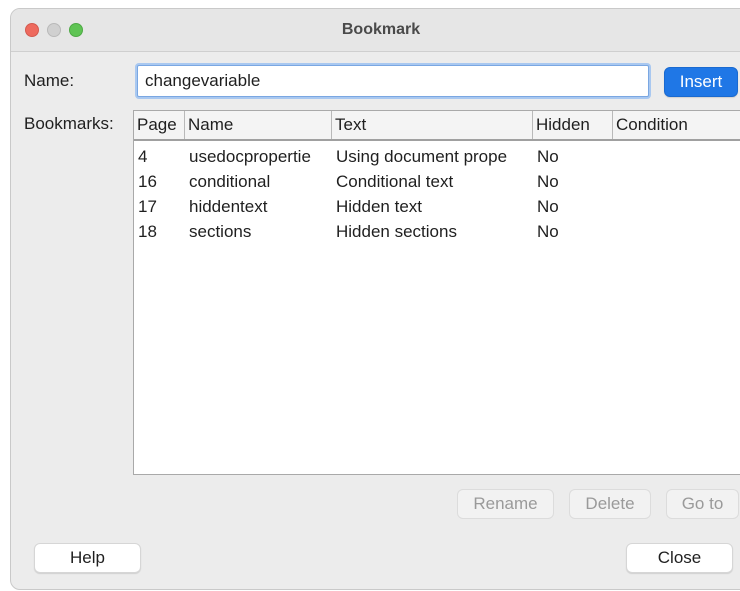 The width and height of the screenshot is (740, 591). I want to click on help-button: Help, so click(87, 558).